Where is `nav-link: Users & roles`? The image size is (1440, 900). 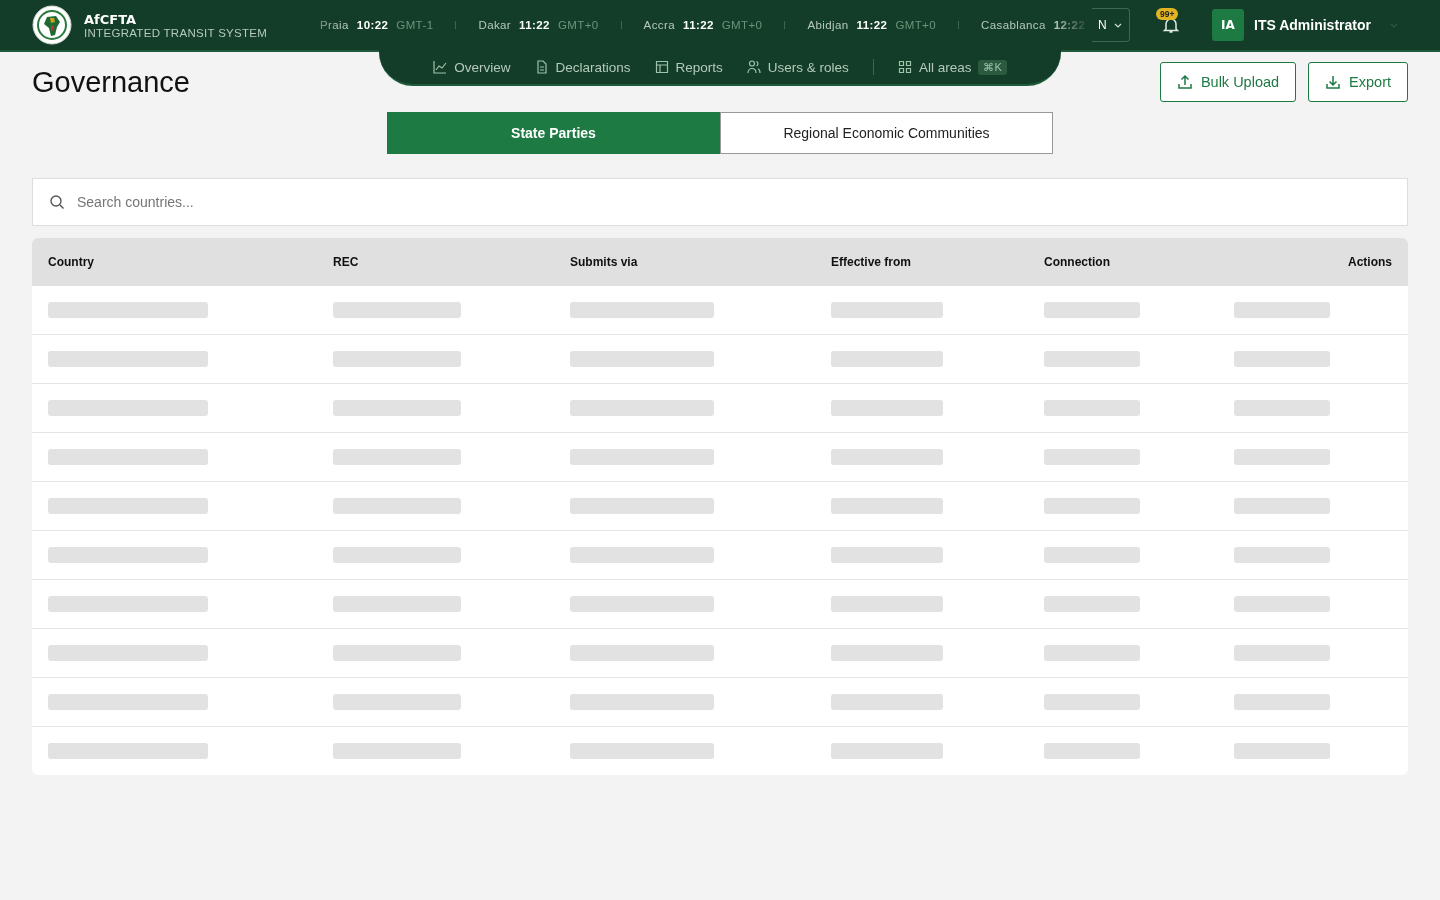 nav-link: Users & roles is located at coordinates (797, 67).